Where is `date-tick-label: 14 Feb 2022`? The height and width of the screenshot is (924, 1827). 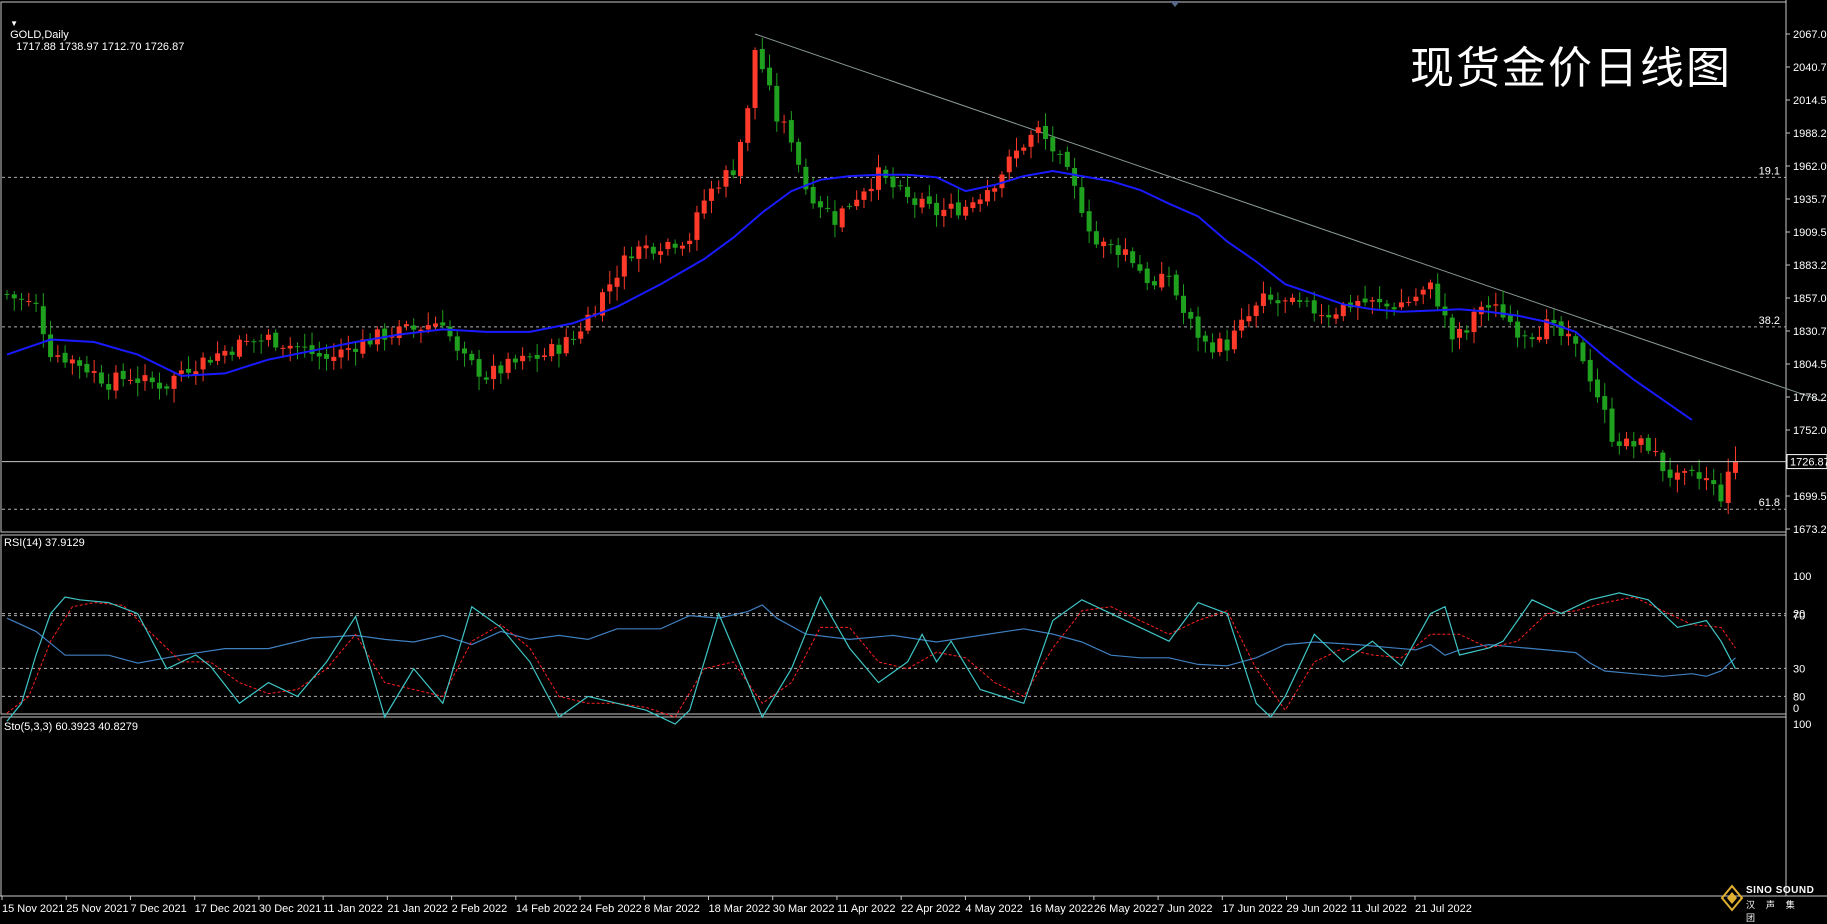 date-tick-label: 14 Feb 2022 is located at coordinates (547, 909).